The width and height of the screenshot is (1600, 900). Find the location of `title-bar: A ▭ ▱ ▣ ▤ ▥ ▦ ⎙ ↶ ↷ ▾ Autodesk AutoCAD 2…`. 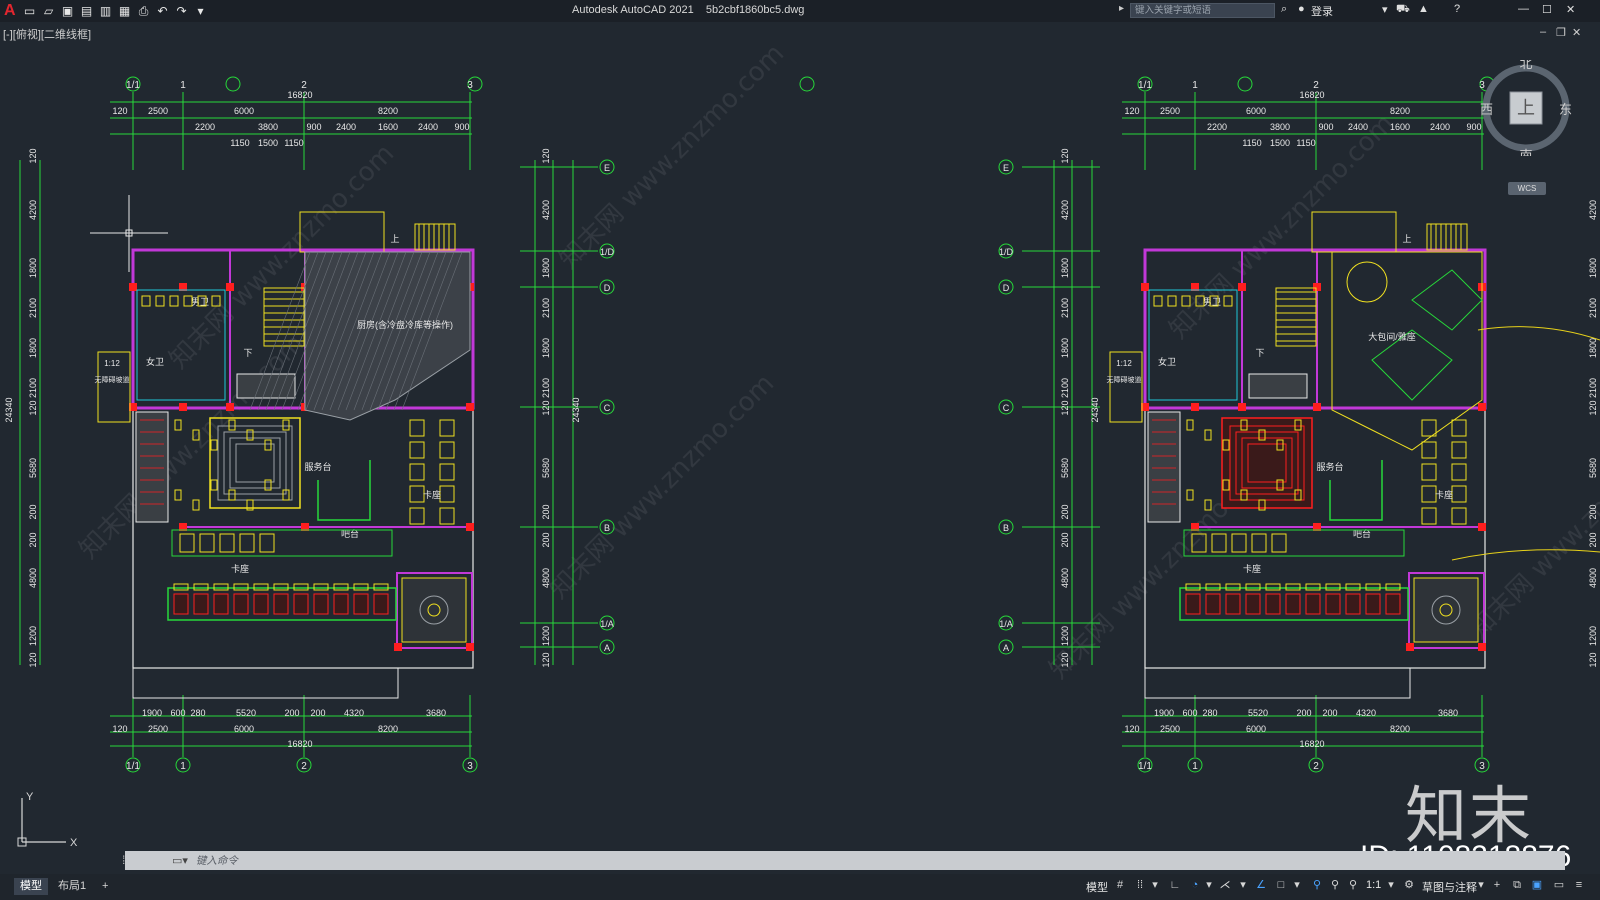

title-bar: A ▭ ▱ ▣ ▤ ▥ ▦ ⎙ ↶ ↷ ▾ Autodesk AutoCAD 2… is located at coordinates (800, 11).